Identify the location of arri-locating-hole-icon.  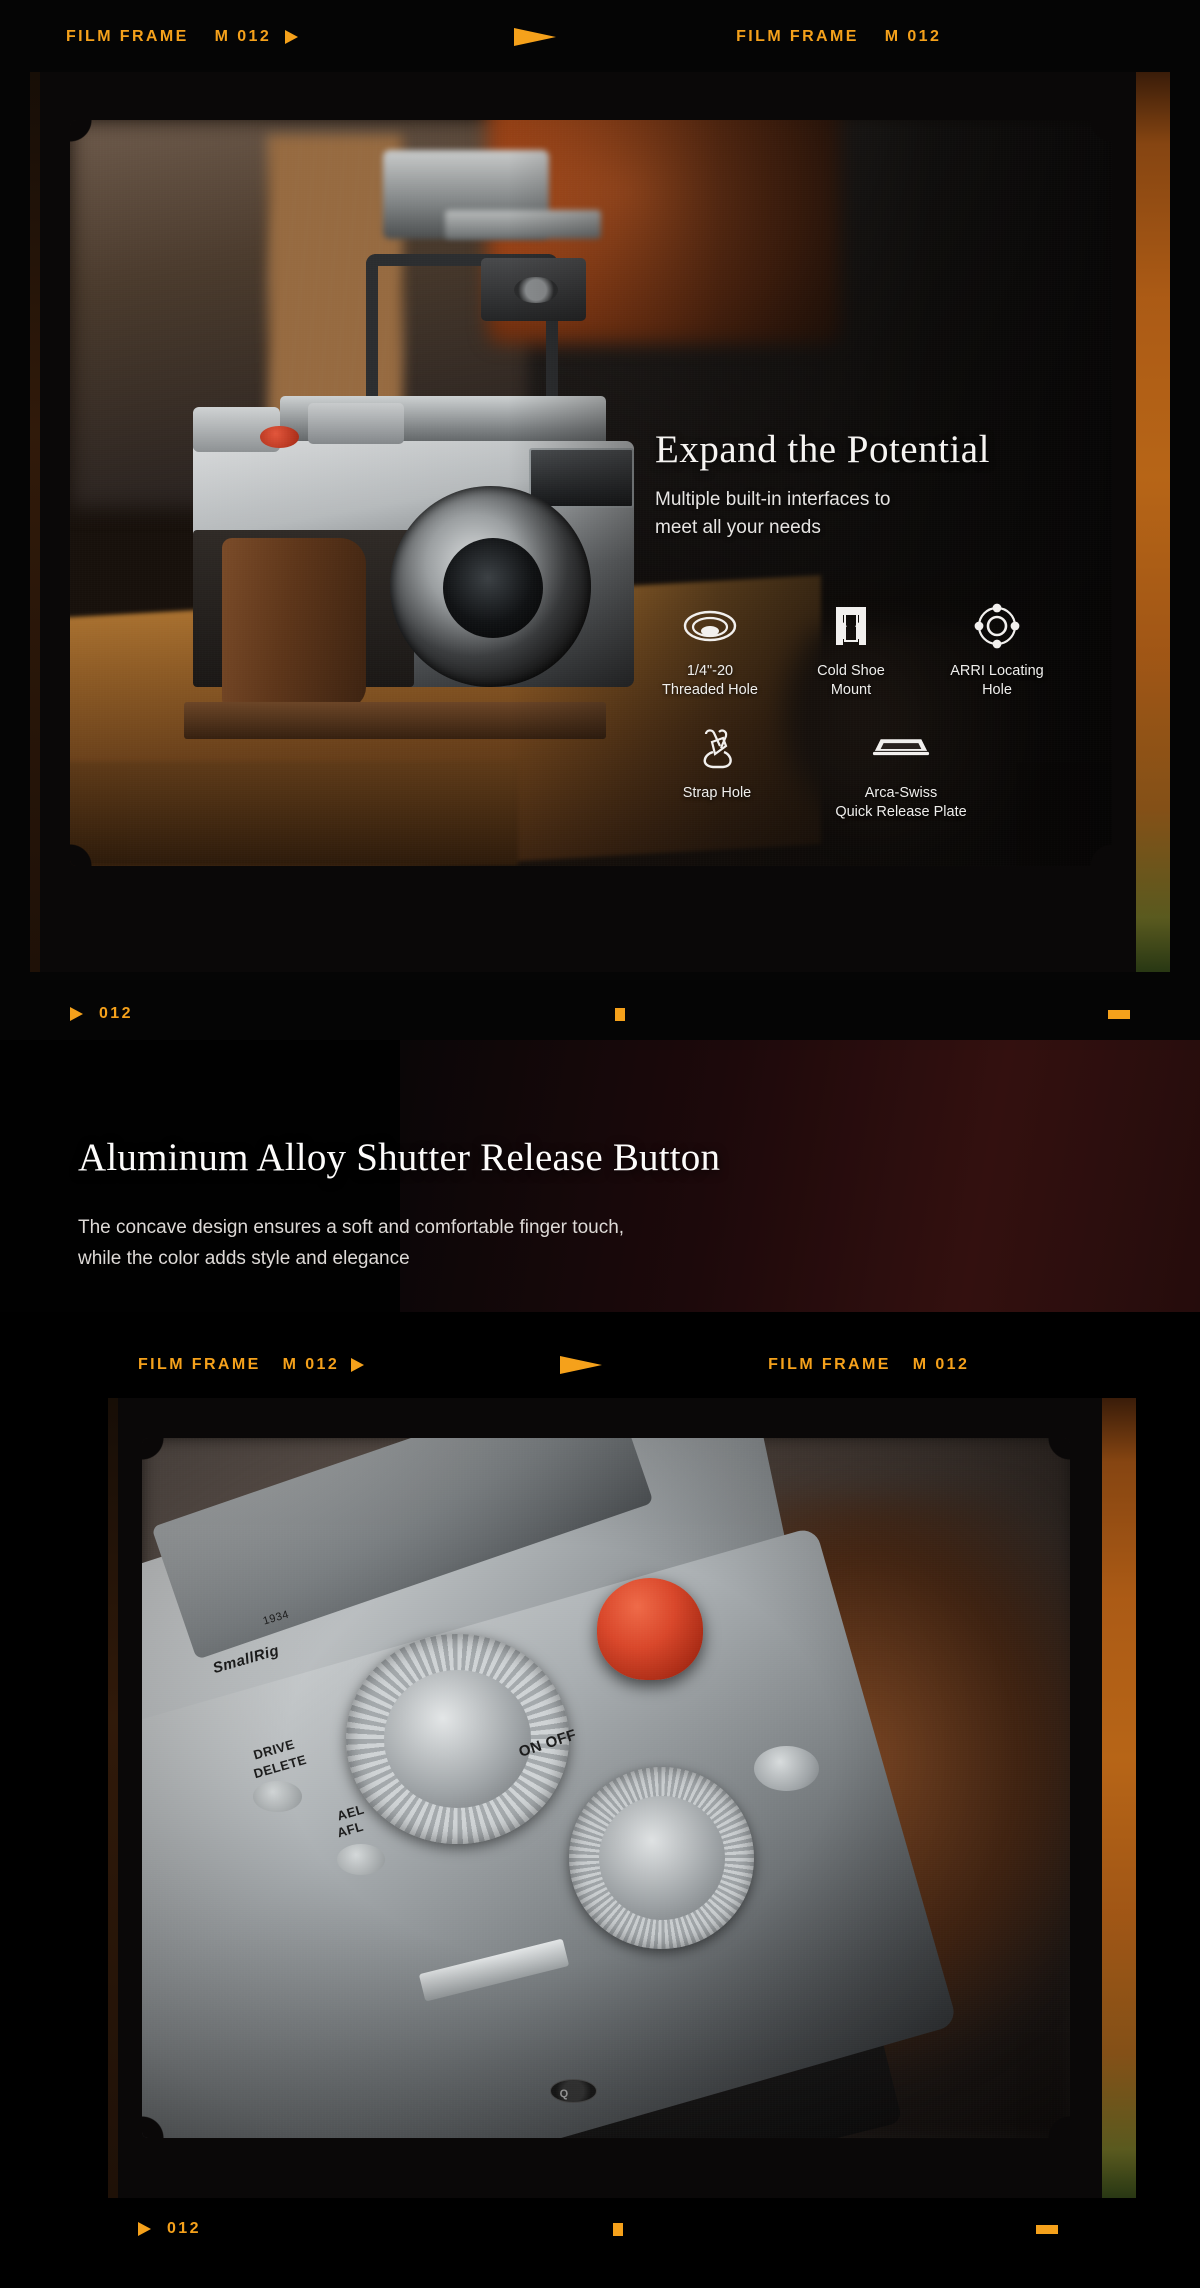
(997, 626).